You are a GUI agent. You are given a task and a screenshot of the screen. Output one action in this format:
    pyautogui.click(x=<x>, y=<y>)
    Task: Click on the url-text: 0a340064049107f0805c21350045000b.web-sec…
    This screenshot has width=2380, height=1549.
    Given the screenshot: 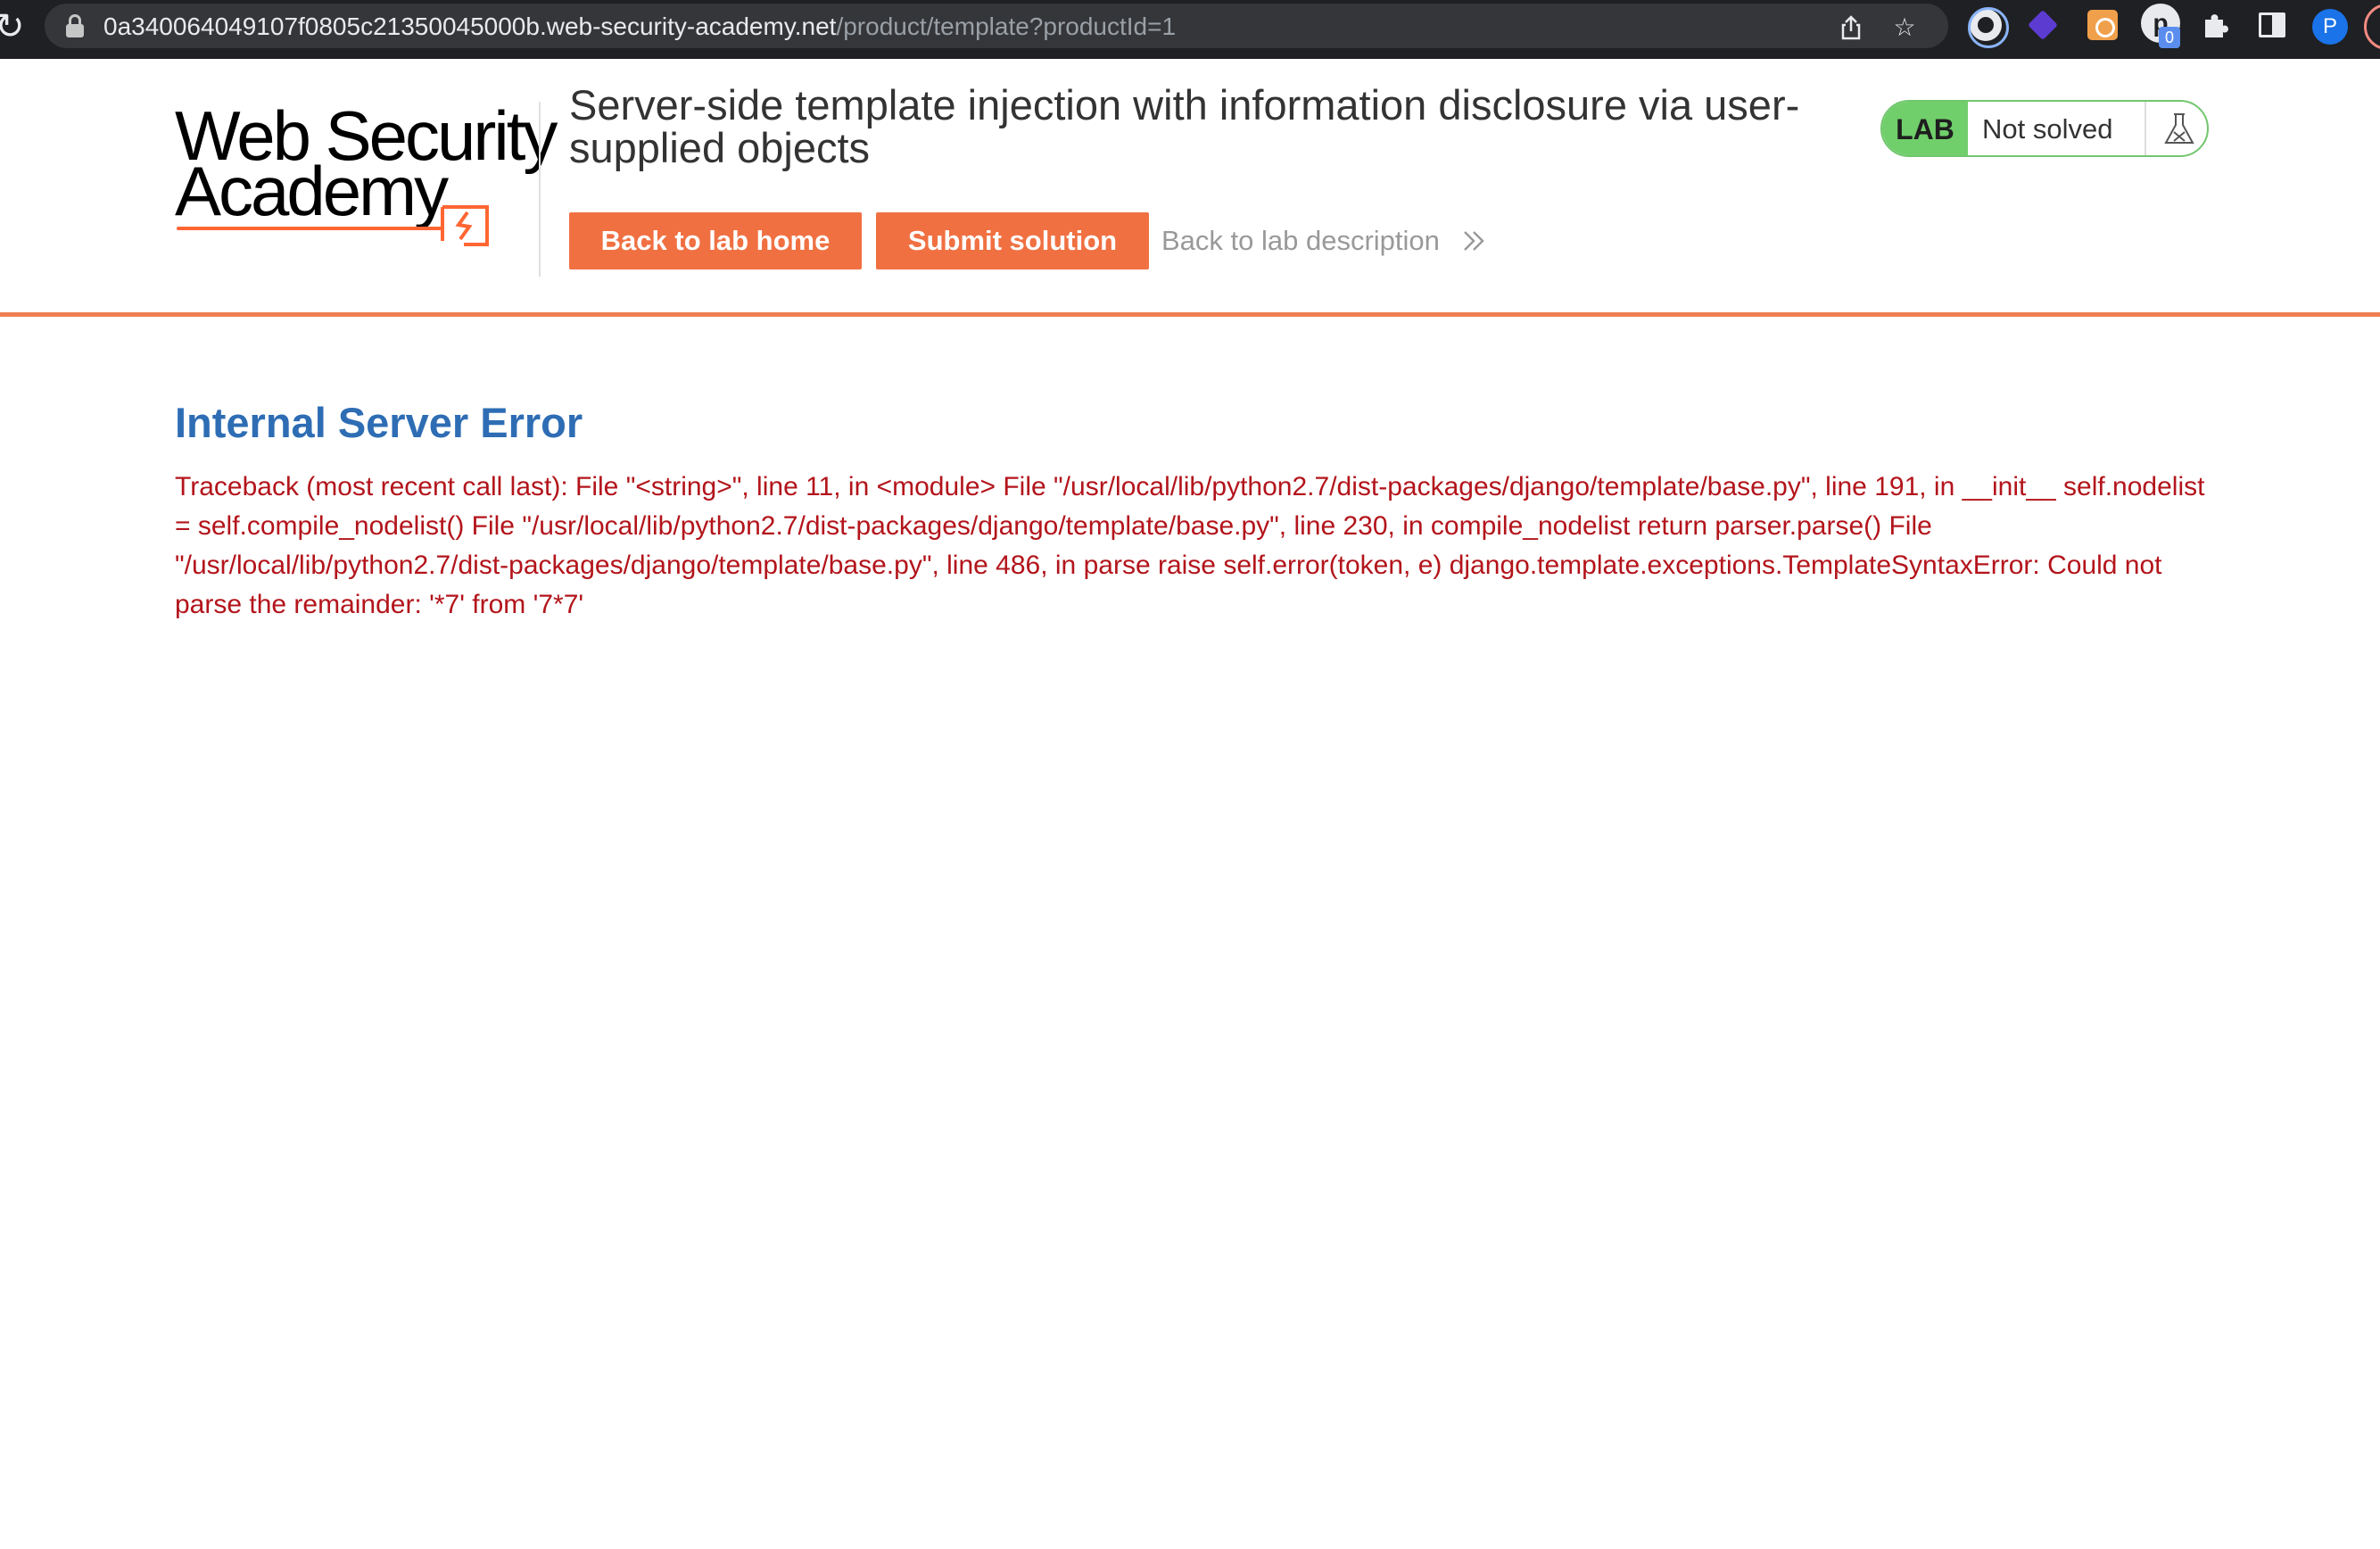 What is the action you would take?
    pyautogui.click(x=639, y=26)
    